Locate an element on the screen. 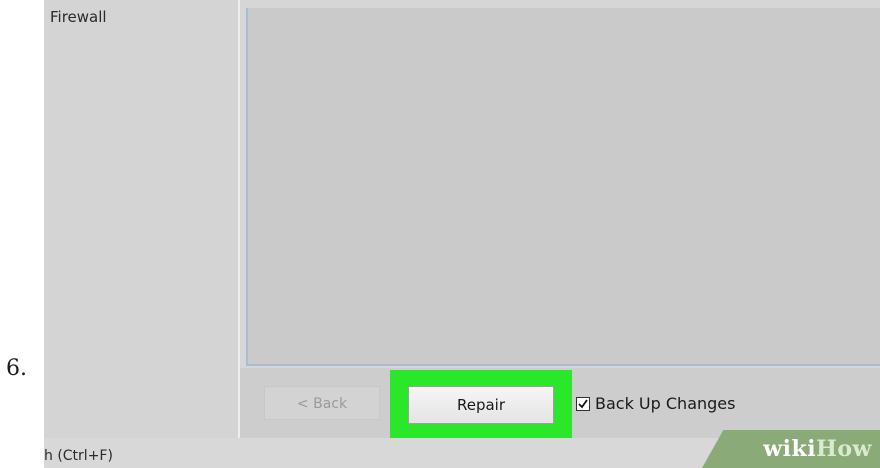 The width and height of the screenshot is (880, 468). watermark-text: wikiHow is located at coordinates (817, 449).